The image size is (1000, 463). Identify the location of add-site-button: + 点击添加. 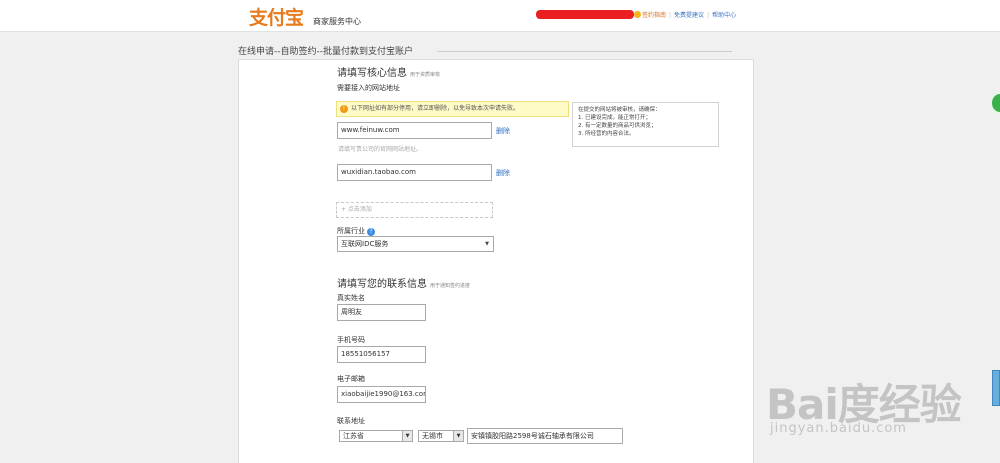
(414, 210).